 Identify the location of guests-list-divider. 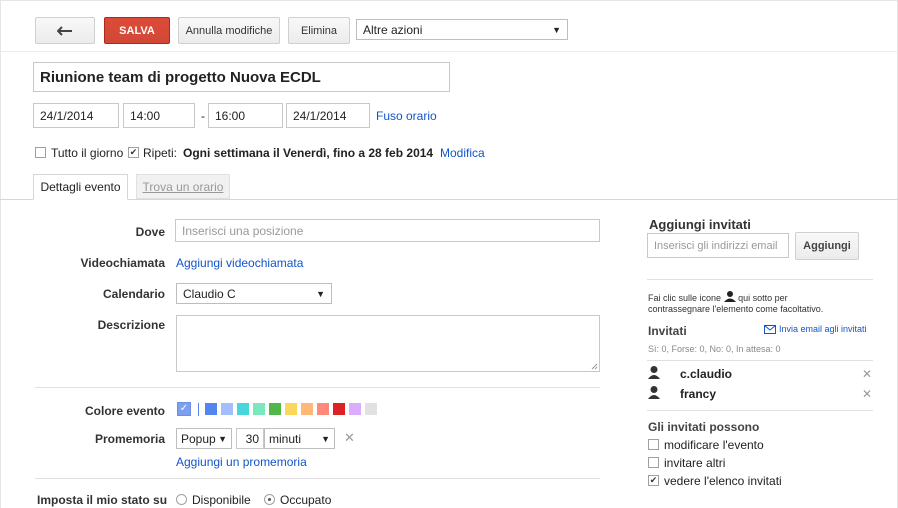
(760, 360).